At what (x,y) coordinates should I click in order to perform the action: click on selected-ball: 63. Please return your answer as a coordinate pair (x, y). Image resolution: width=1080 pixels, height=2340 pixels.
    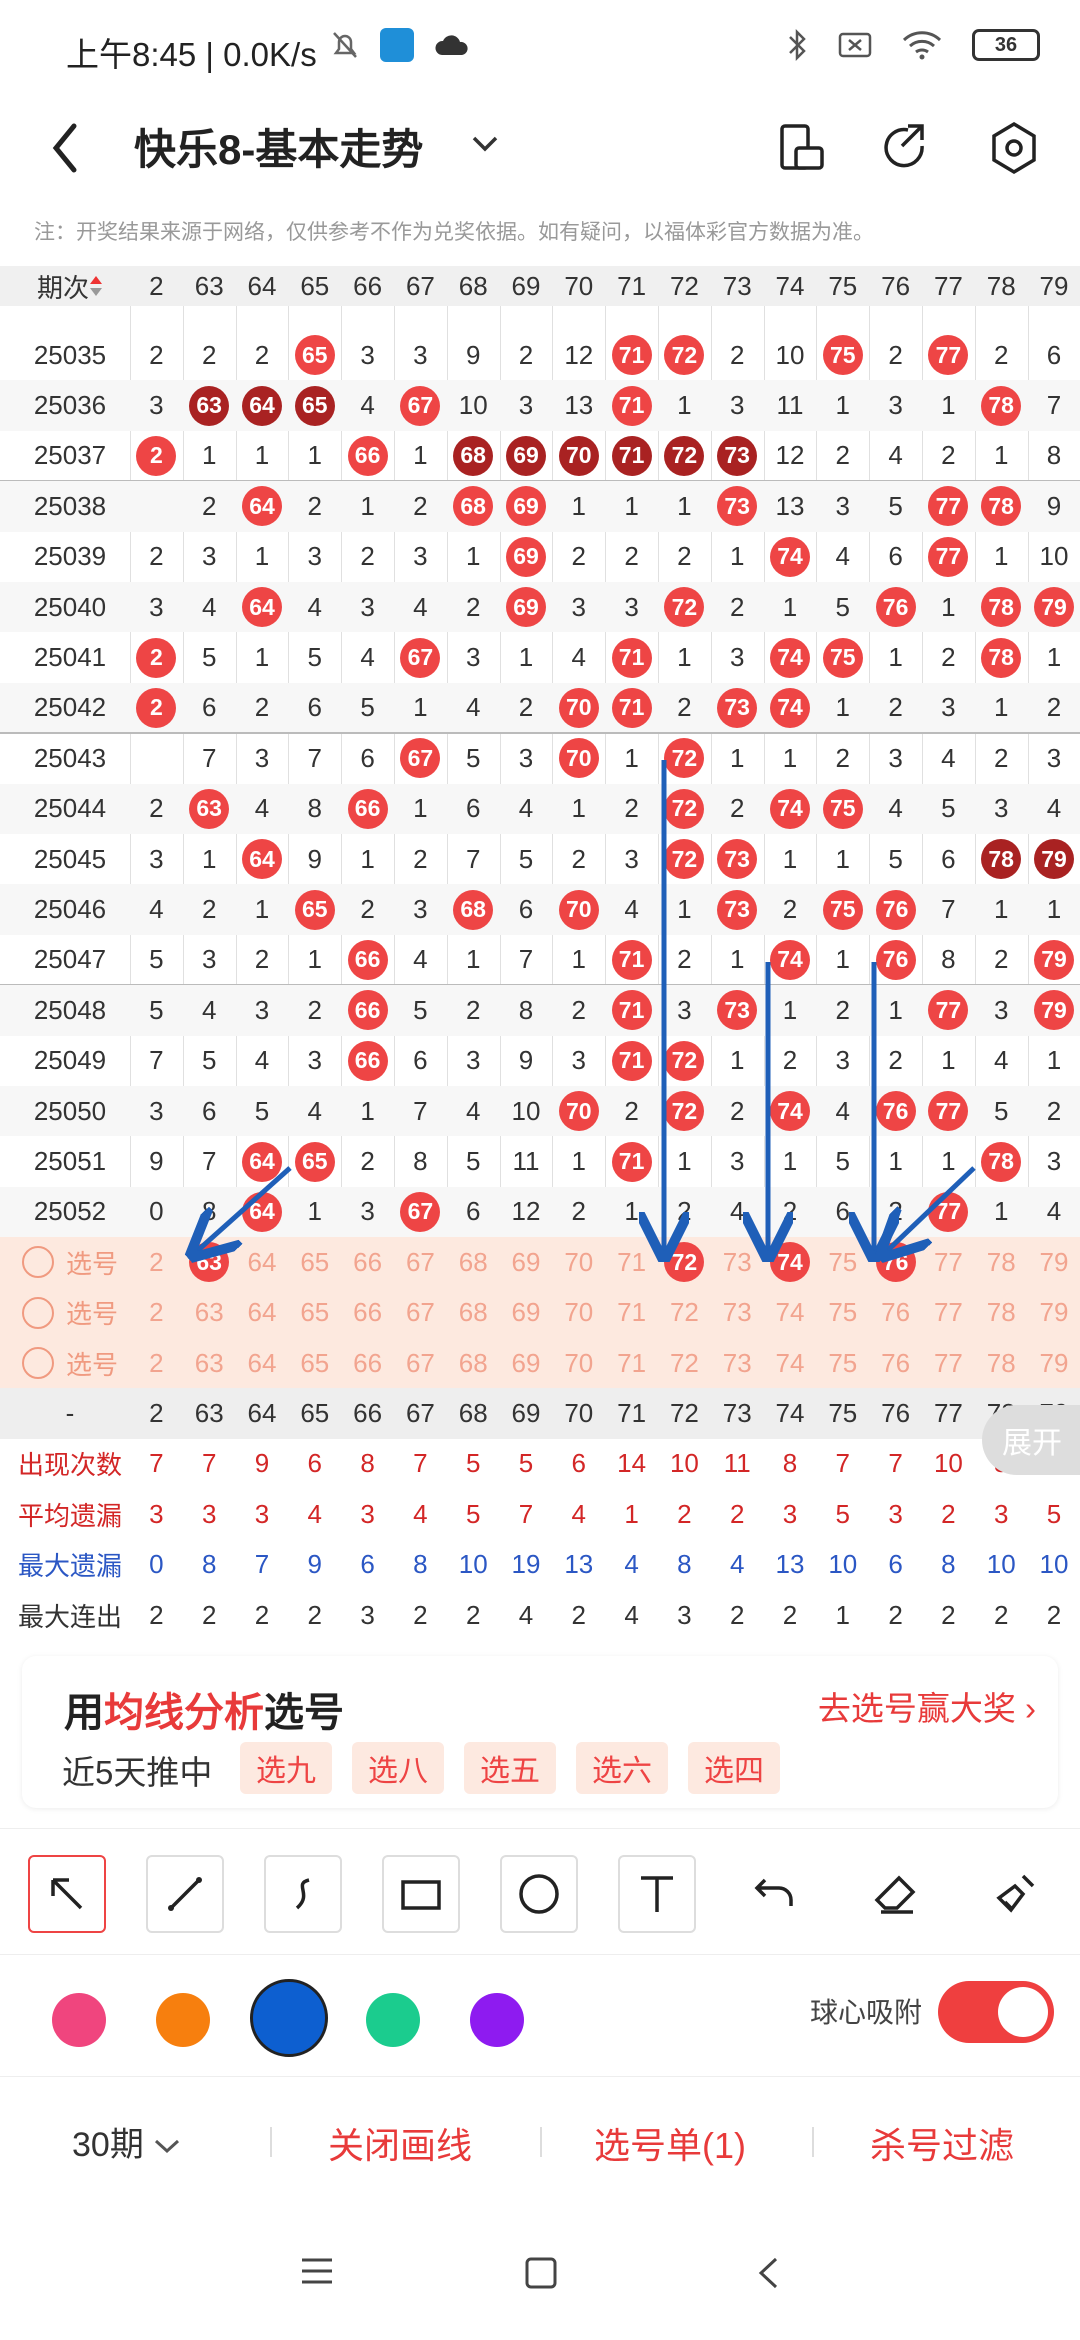
    Looking at the image, I should click on (209, 1262).